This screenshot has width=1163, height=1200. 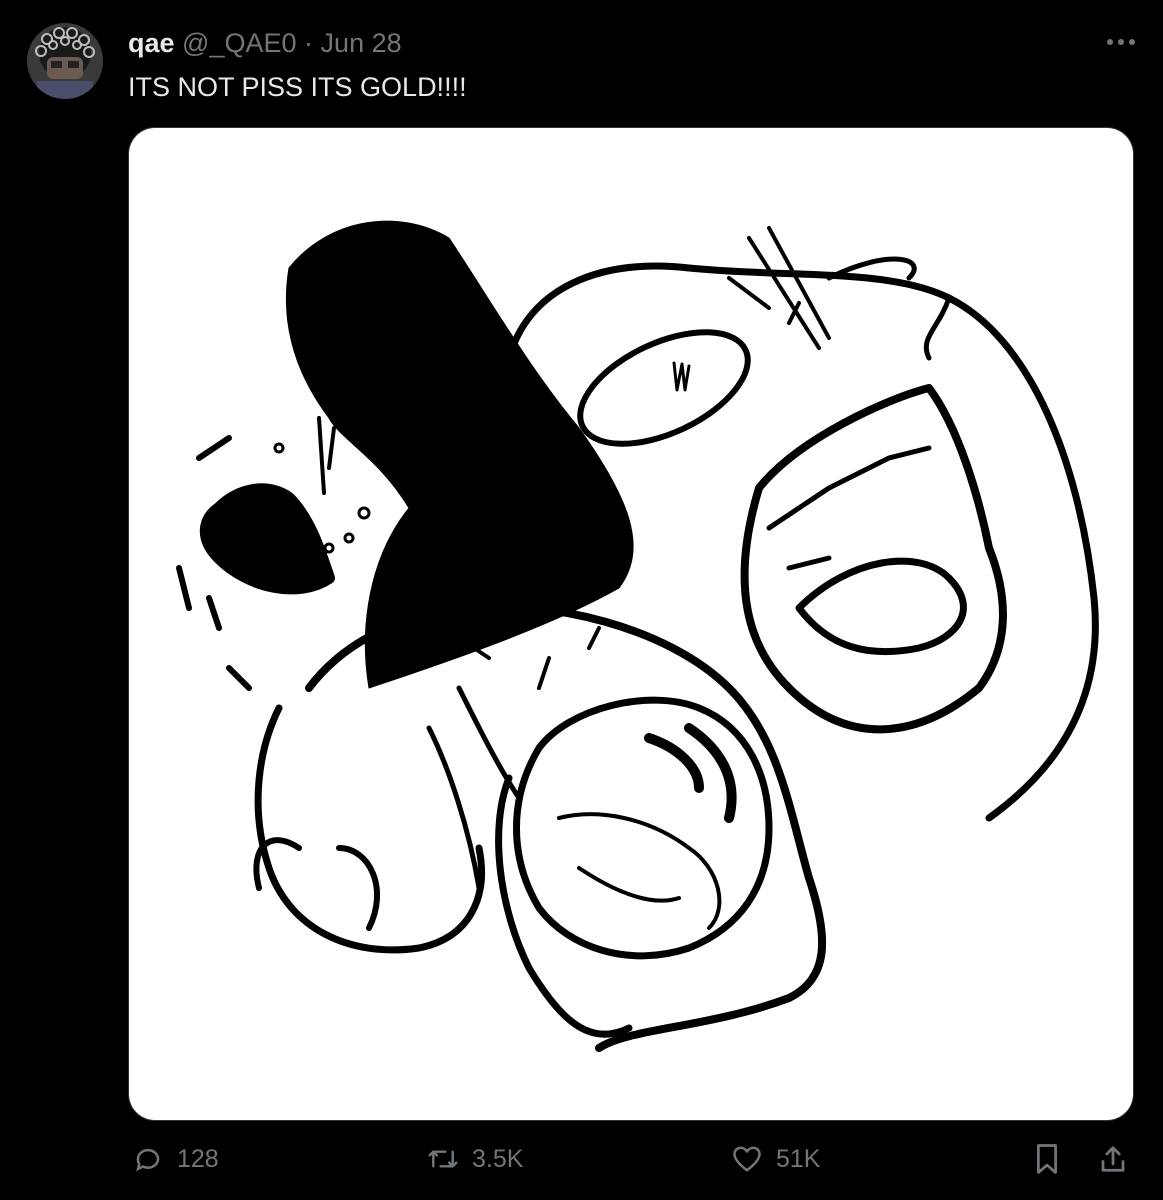 I want to click on avatar-image, so click(x=65, y=61).